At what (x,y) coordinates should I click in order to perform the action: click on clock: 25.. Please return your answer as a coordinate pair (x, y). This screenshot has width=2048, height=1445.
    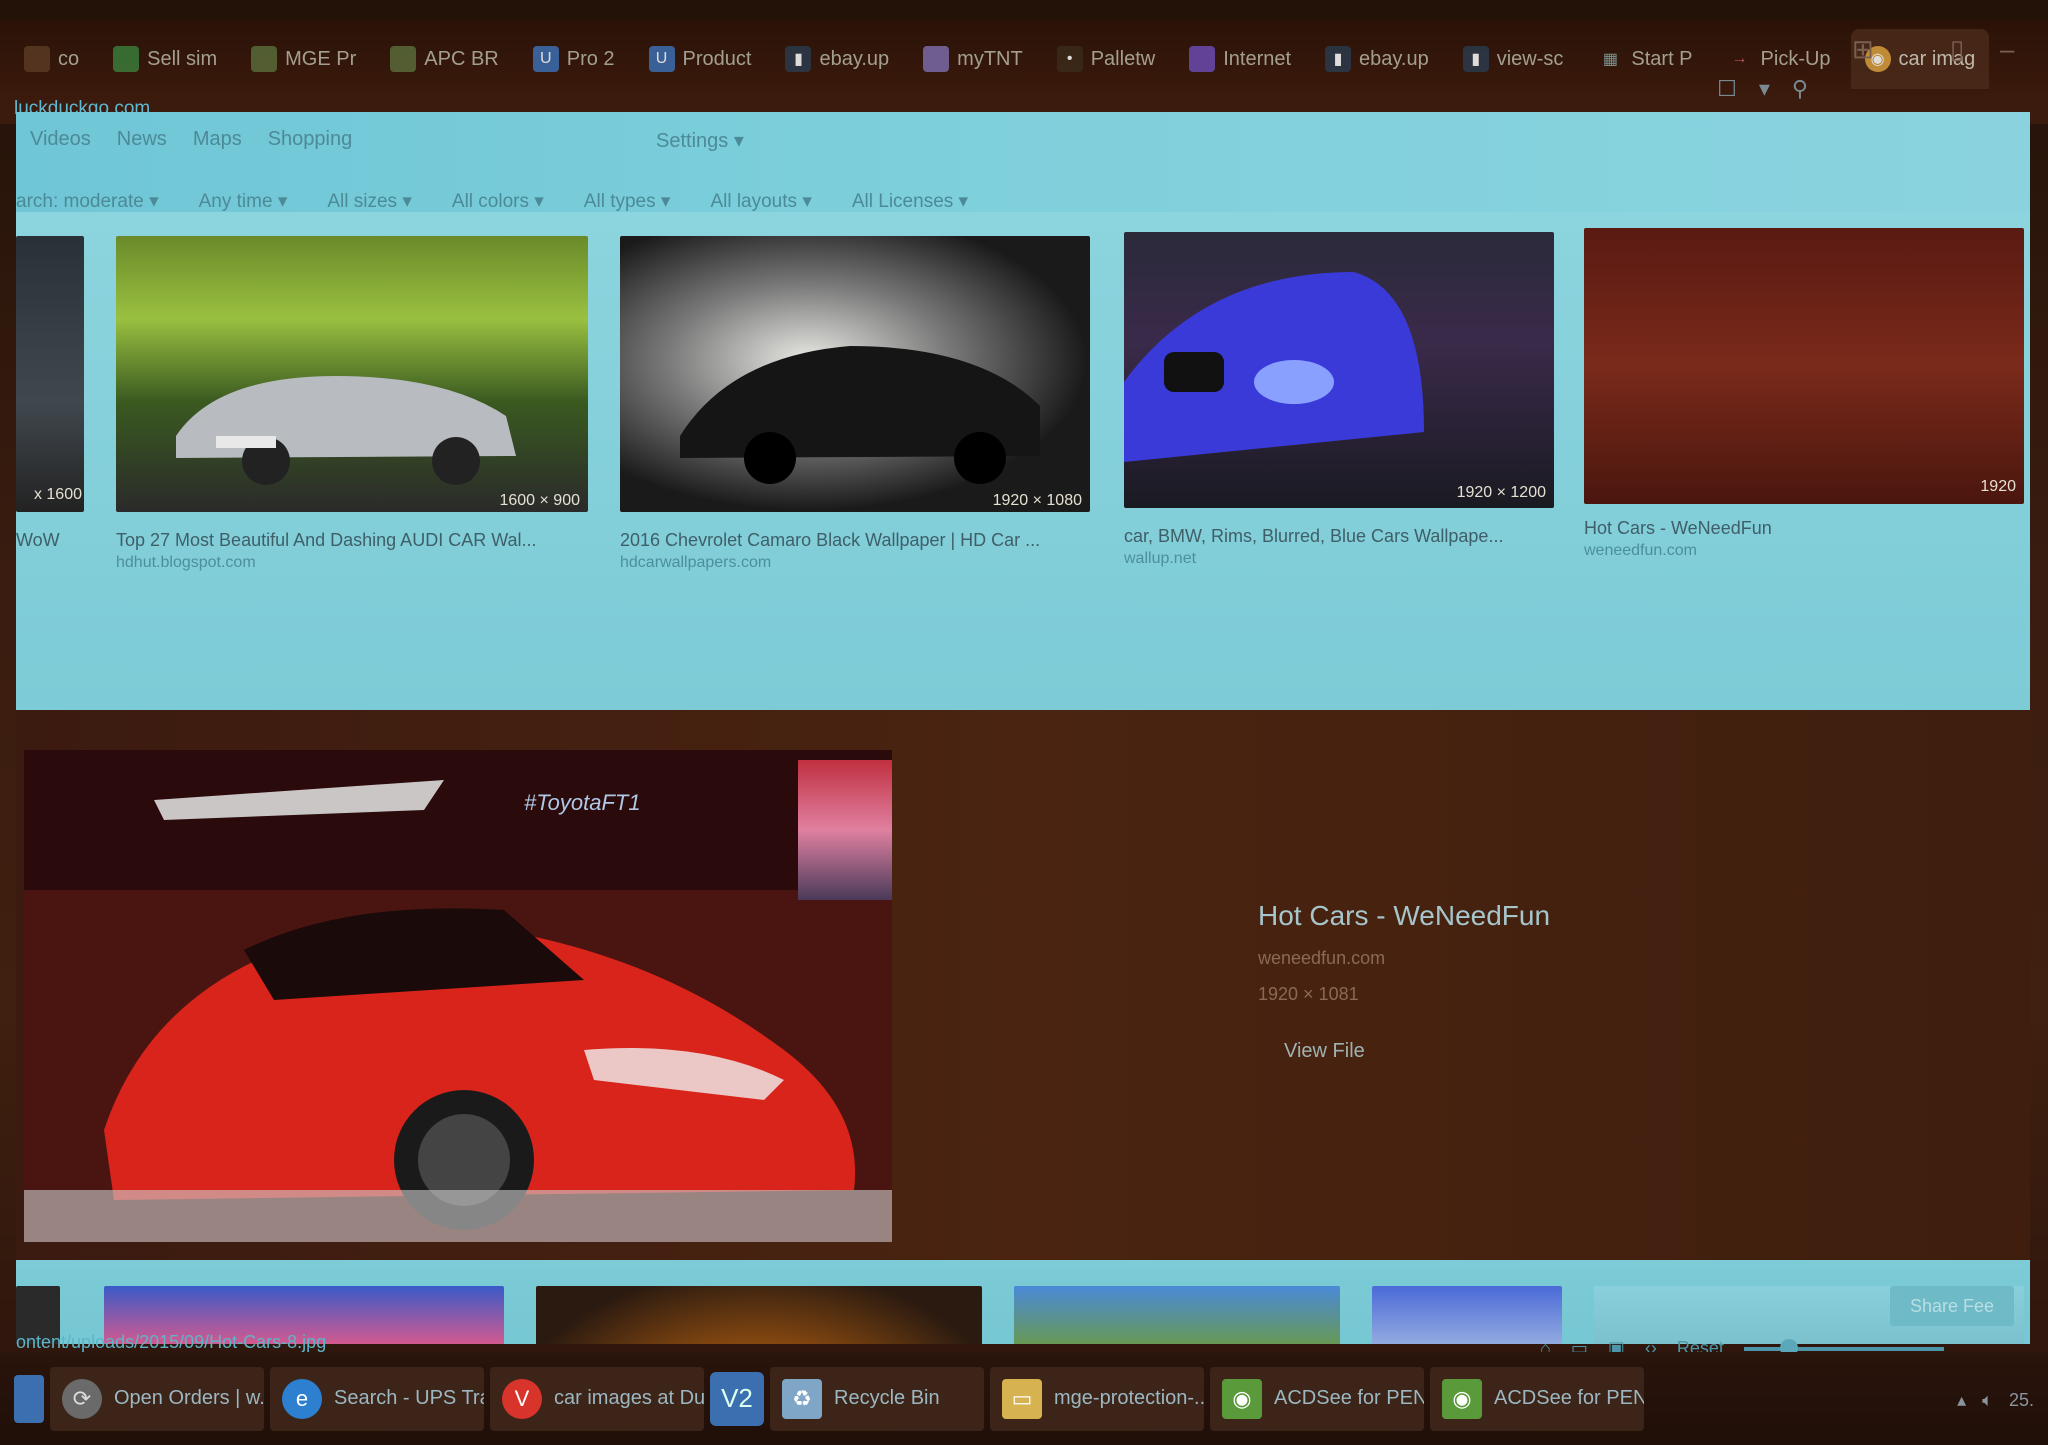
    Looking at the image, I should click on (2021, 1400).